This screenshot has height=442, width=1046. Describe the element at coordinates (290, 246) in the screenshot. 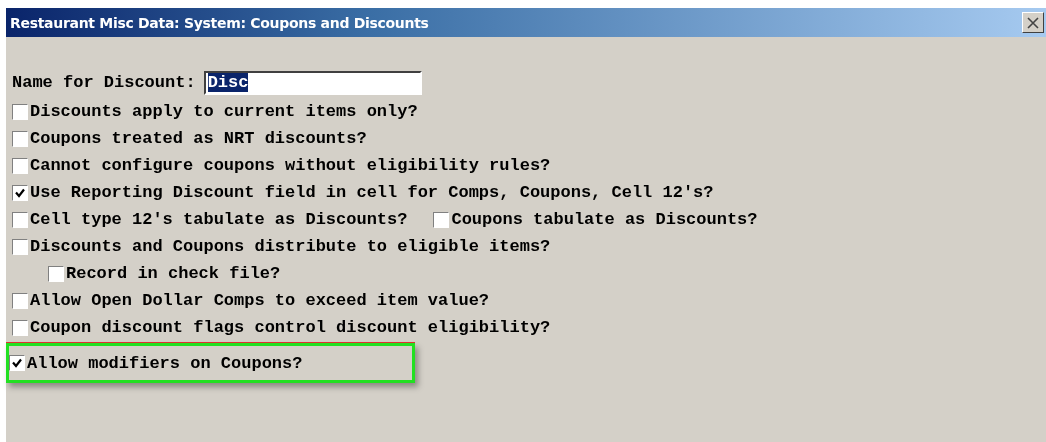

I see `checkbox-label: Discounts and Coupons distribute to eligible items?` at that location.